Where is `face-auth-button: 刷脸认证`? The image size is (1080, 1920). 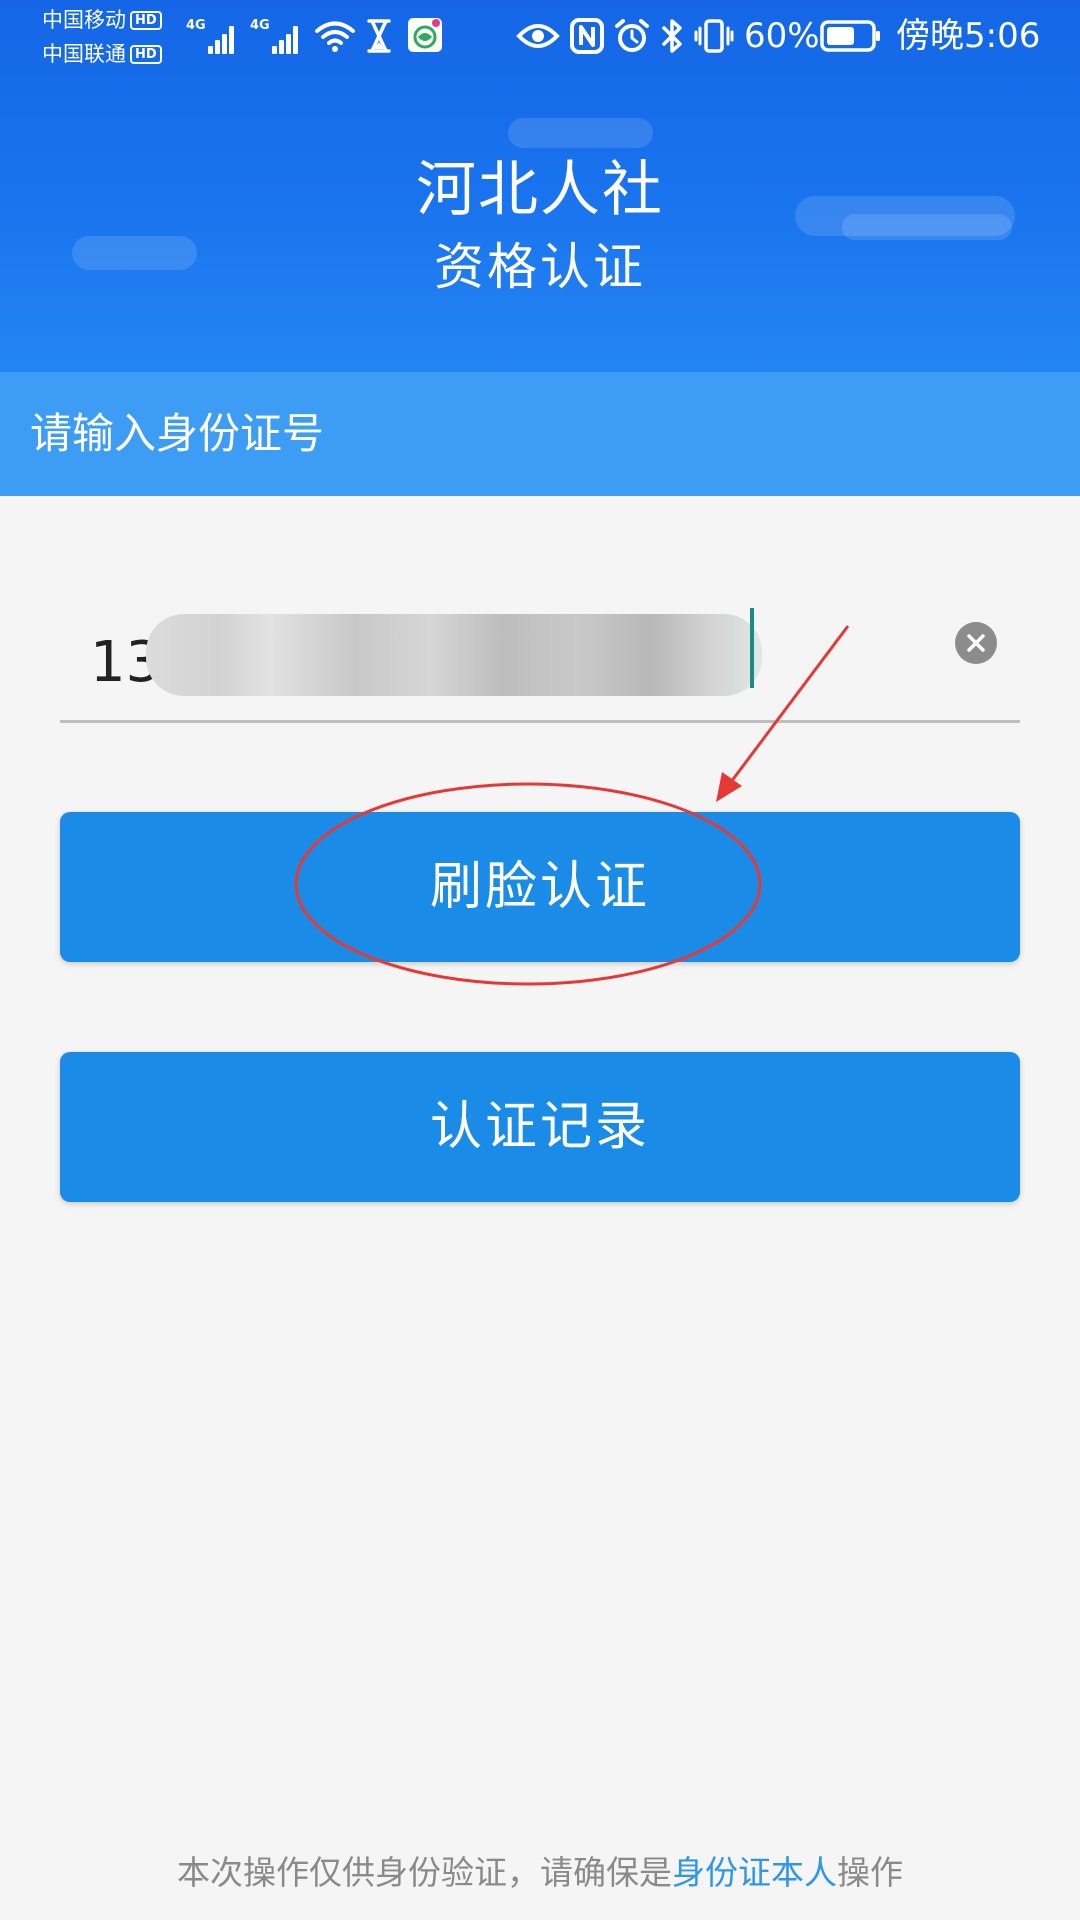
face-auth-button: 刷脸认证 is located at coordinates (540, 887).